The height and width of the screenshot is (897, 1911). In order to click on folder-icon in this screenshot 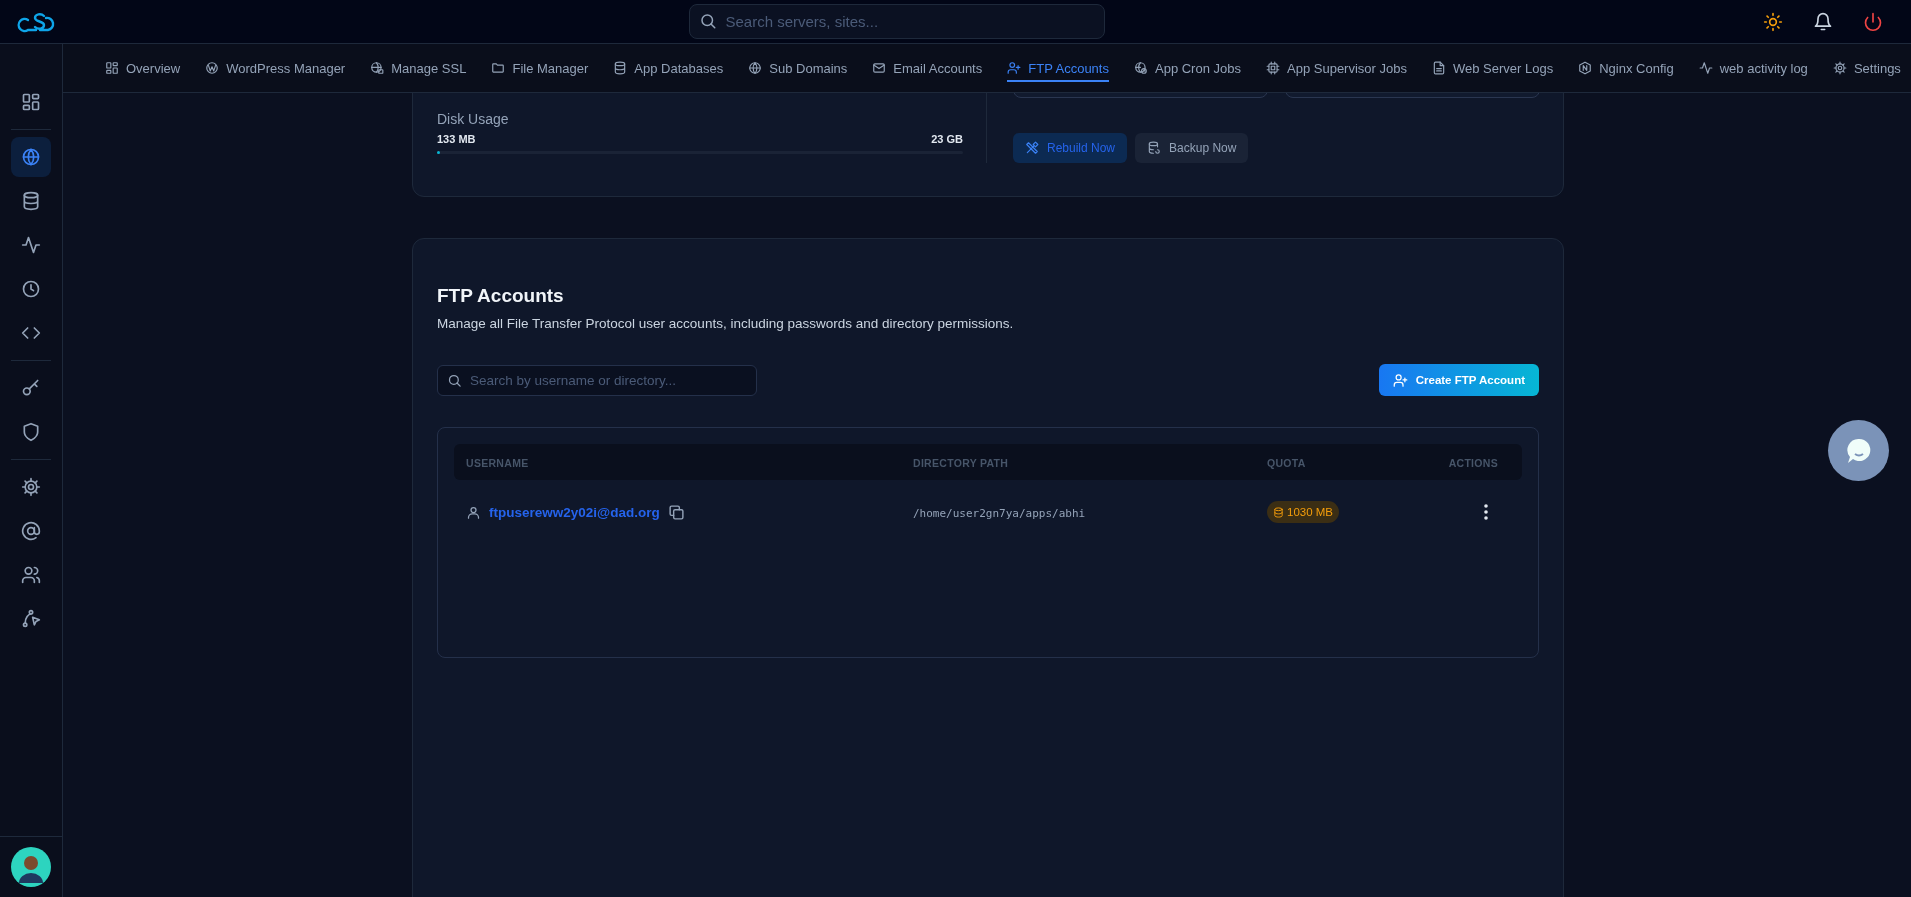, I will do `click(498, 68)`.